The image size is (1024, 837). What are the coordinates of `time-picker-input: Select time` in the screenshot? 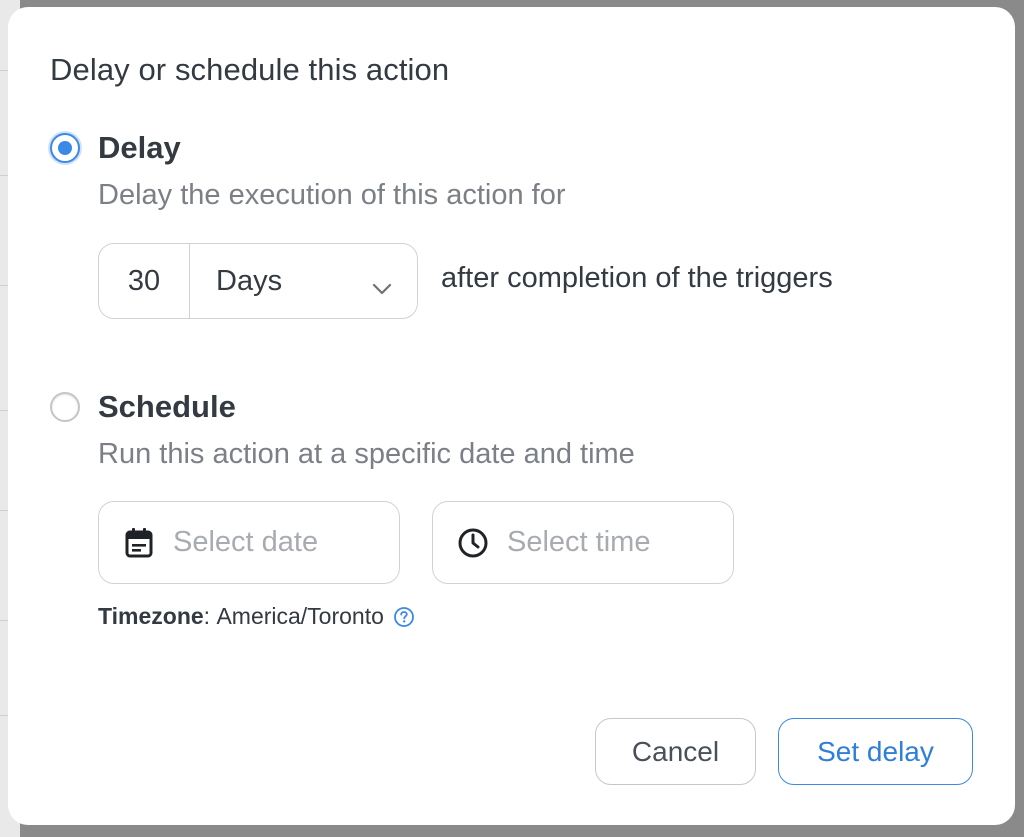 It's located at (583, 542).